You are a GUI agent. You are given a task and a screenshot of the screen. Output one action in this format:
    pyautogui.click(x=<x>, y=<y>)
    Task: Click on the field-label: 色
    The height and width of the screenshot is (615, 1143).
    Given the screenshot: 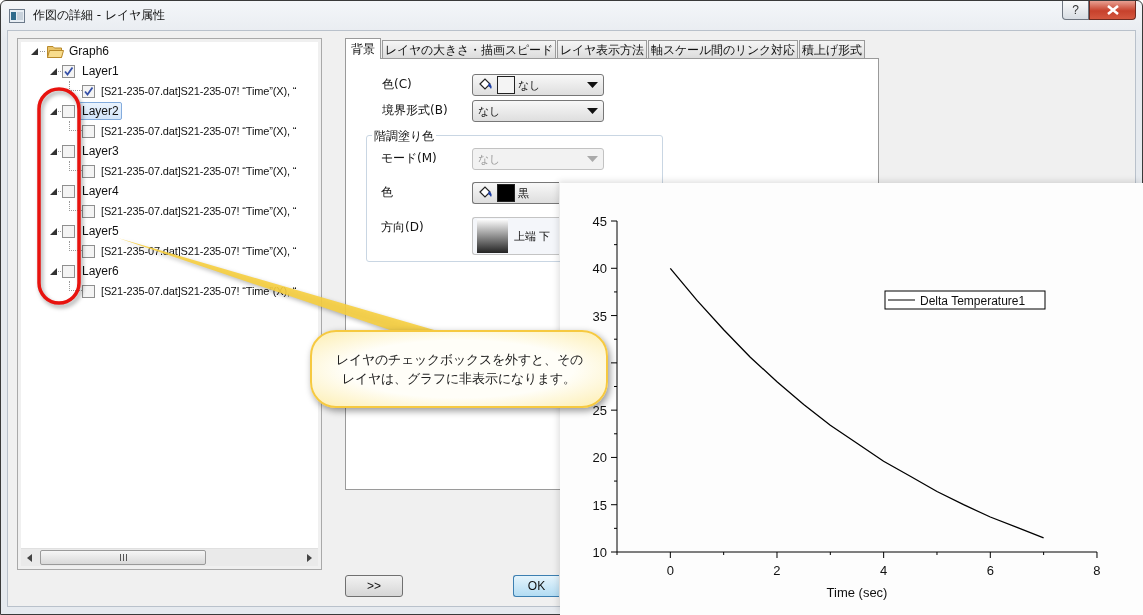 What is the action you would take?
    pyautogui.click(x=387, y=192)
    